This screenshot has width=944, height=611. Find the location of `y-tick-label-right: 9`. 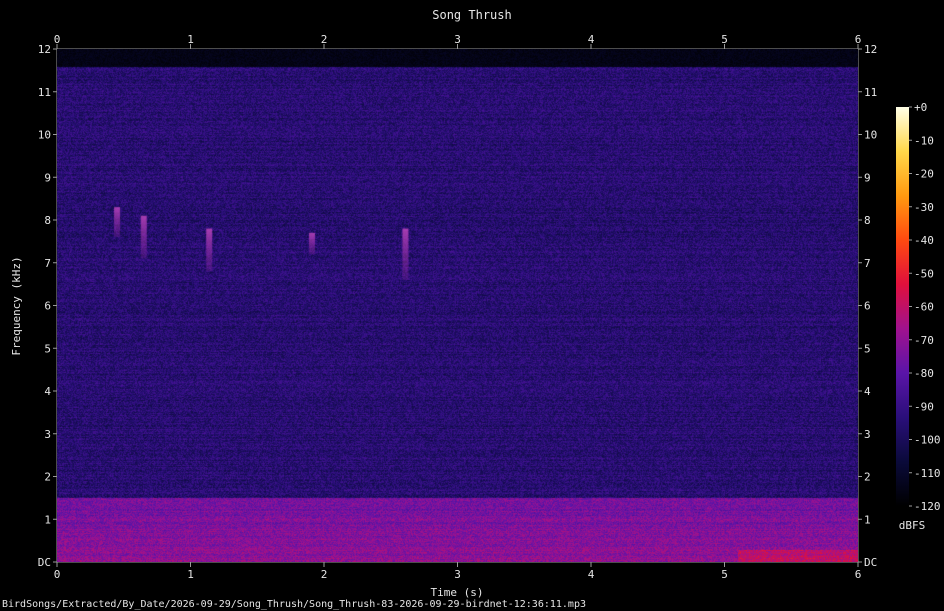

y-tick-label-right: 9 is located at coordinates (867, 177).